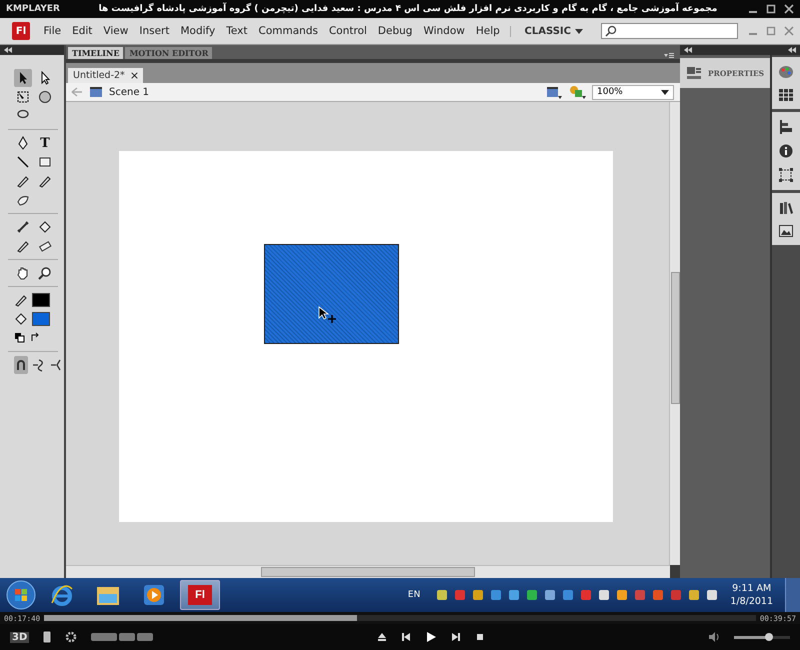 This screenshot has height=650, width=800. I want to click on 3d-button: 3D, so click(20, 637).